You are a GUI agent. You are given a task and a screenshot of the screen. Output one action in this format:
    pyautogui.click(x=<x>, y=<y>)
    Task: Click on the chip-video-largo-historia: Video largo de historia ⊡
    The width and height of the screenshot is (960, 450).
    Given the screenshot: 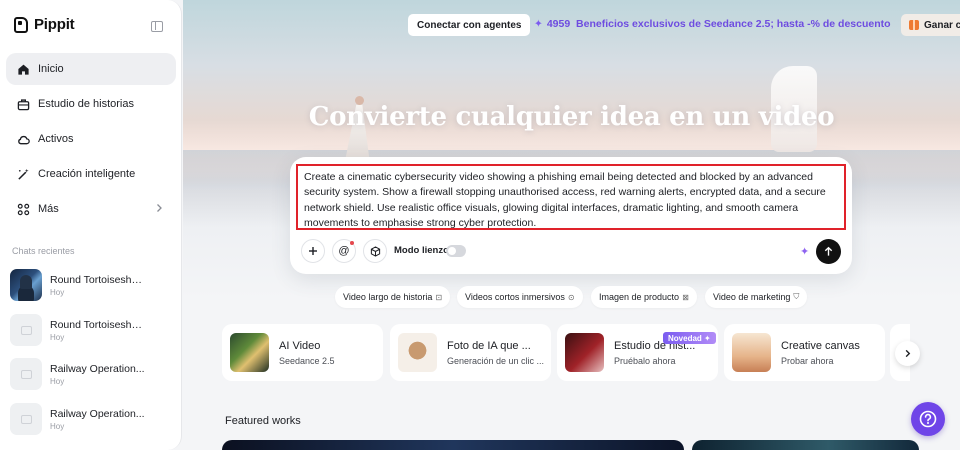 What is the action you would take?
    pyautogui.click(x=393, y=297)
    